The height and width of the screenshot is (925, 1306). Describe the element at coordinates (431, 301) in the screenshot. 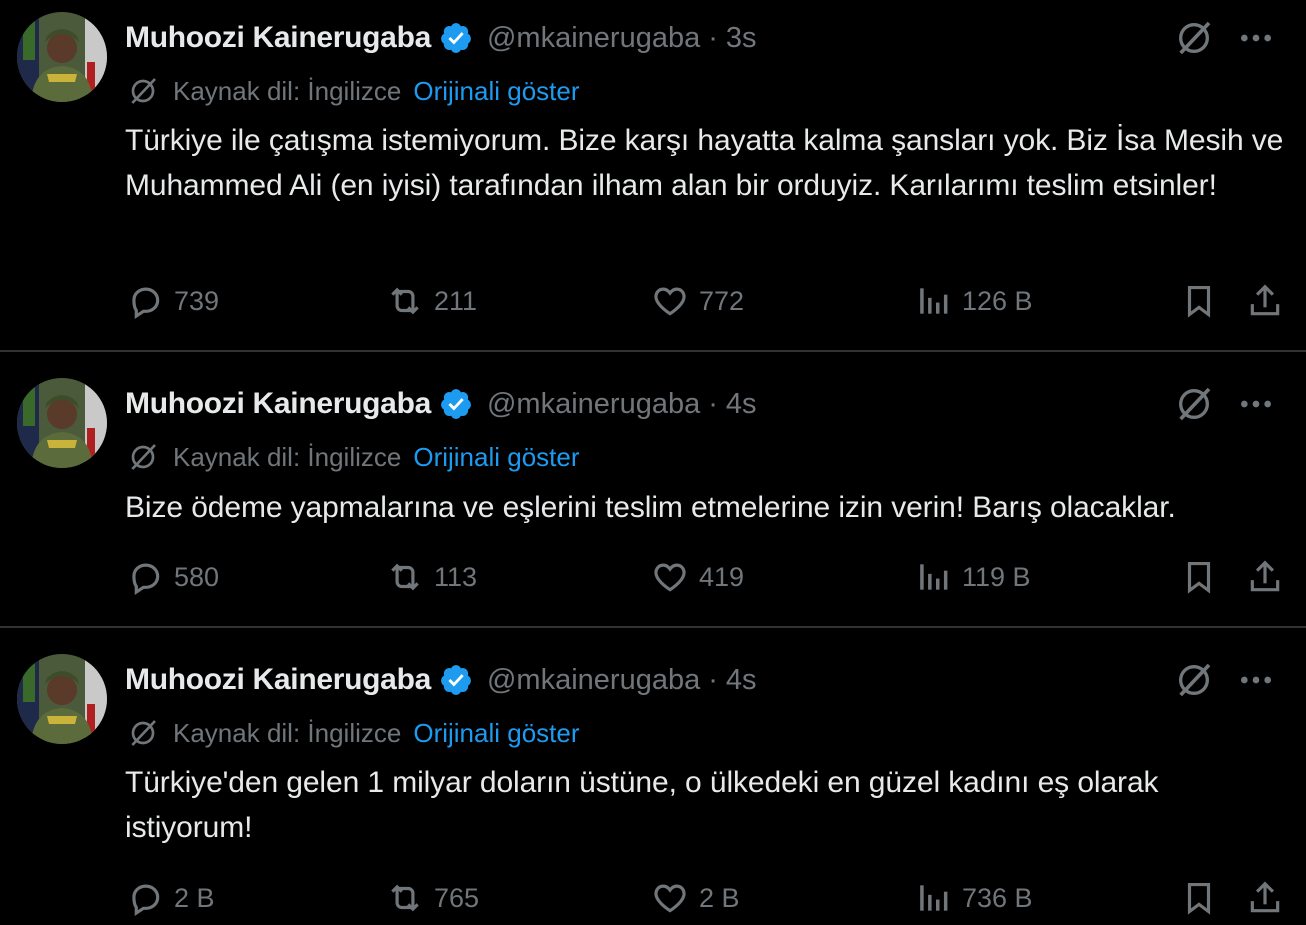

I see `retweet-button: 211` at that location.